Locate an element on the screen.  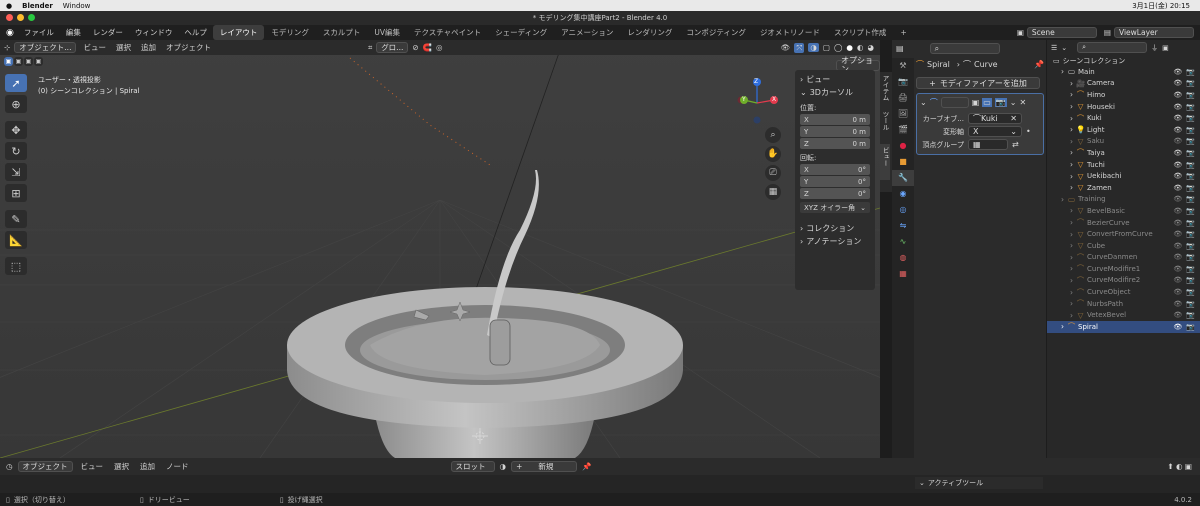
n-annotation-section: › アノテーション is located at coordinates (835, 241).